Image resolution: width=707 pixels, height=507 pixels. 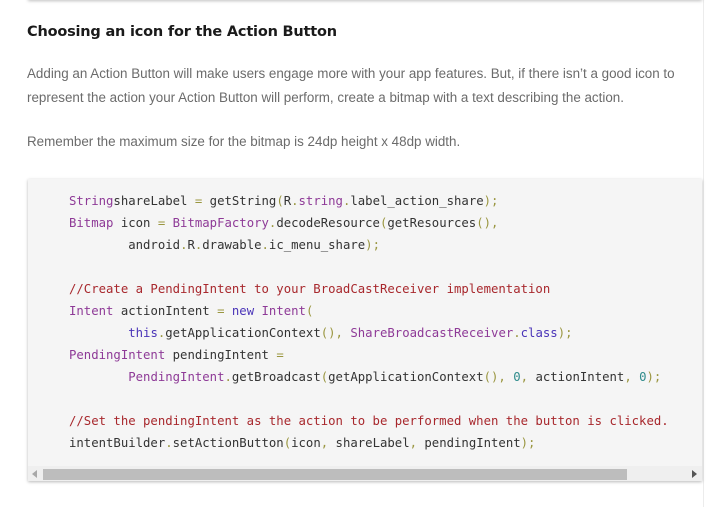 What do you see at coordinates (34, 474) in the screenshot?
I see `arrow-left-icon` at bounding box center [34, 474].